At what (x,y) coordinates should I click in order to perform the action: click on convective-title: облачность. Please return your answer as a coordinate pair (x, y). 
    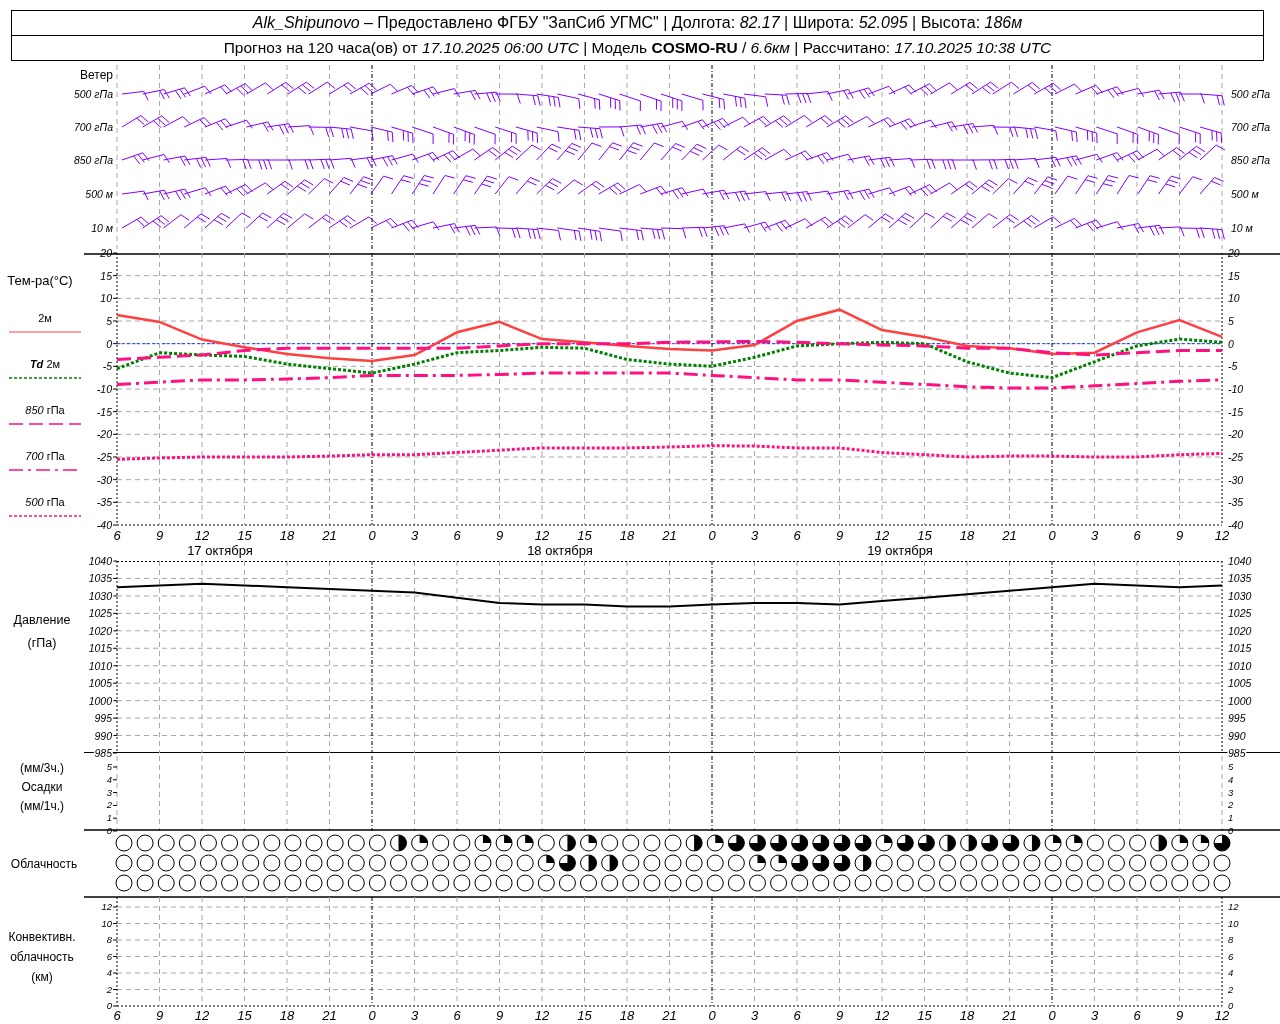
    Looking at the image, I should click on (42, 957).